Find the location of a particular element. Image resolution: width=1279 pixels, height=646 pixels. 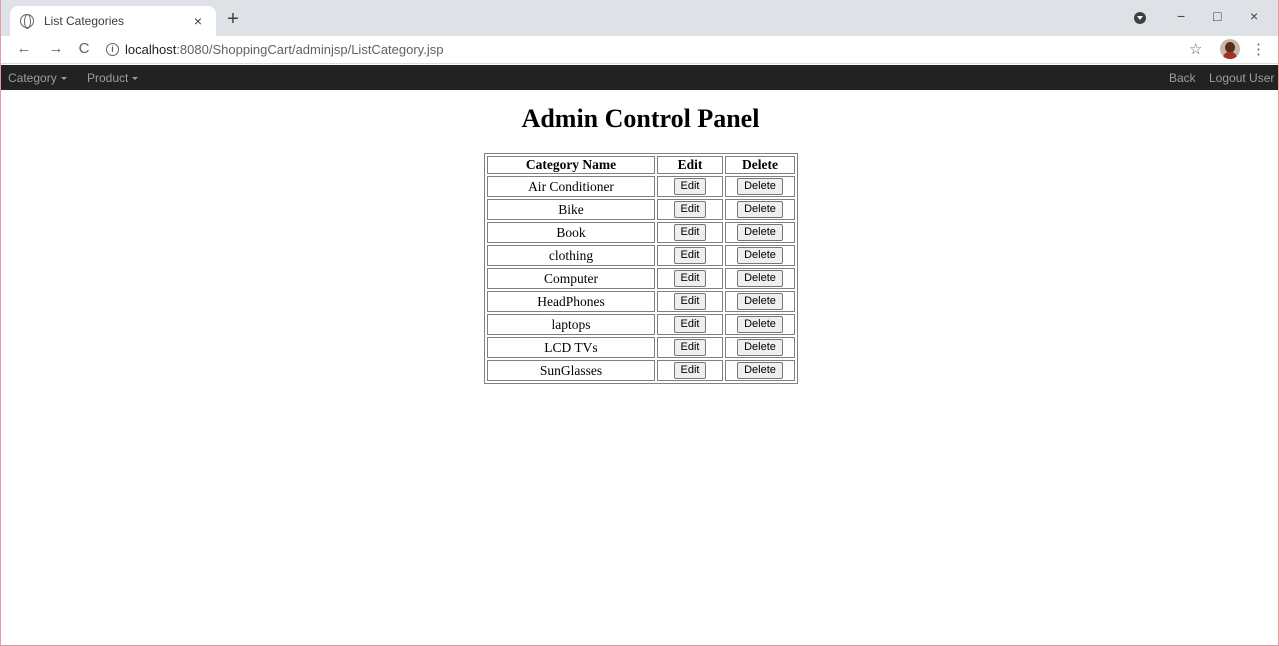

forward-arrow-icon: → is located at coordinates (56, 49).